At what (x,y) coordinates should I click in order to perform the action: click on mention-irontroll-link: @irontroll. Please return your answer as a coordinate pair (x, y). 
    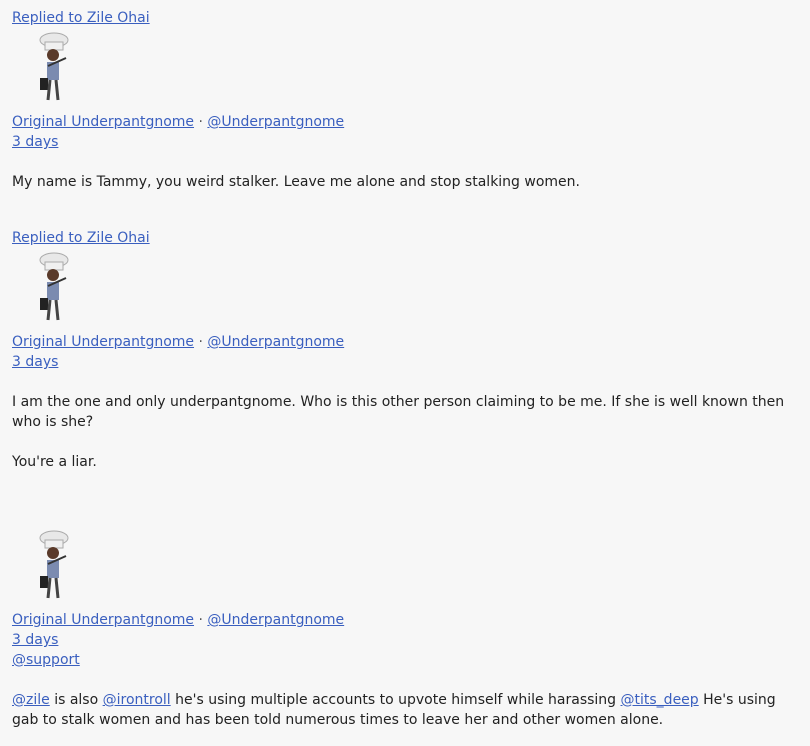
    Looking at the image, I should click on (137, 700).